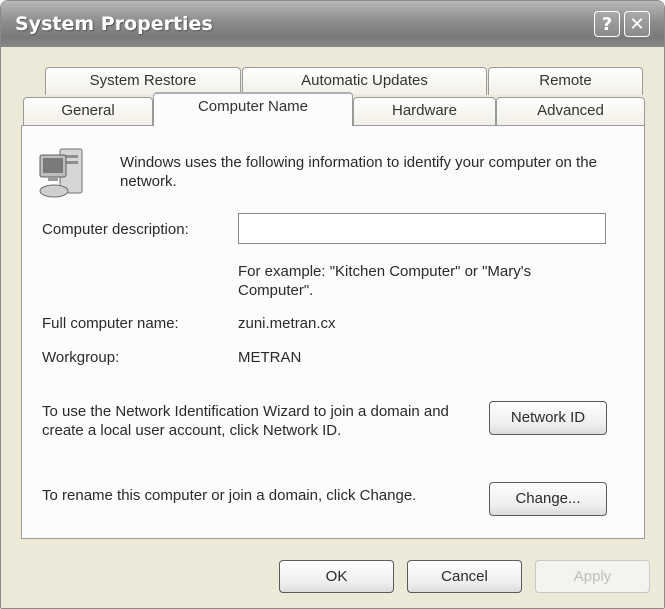 This screenshot has width=665, height=609. Describe the element at coordinates (570, 111) in the screenshot. I see `tab-advanced: Advanced` at that location.